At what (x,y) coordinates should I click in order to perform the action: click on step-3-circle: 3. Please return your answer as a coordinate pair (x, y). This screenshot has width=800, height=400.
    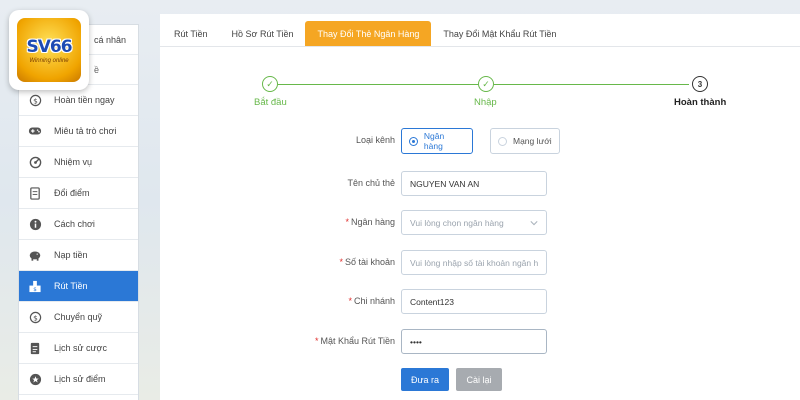
    Looking at the image, I should click on (700, 84).